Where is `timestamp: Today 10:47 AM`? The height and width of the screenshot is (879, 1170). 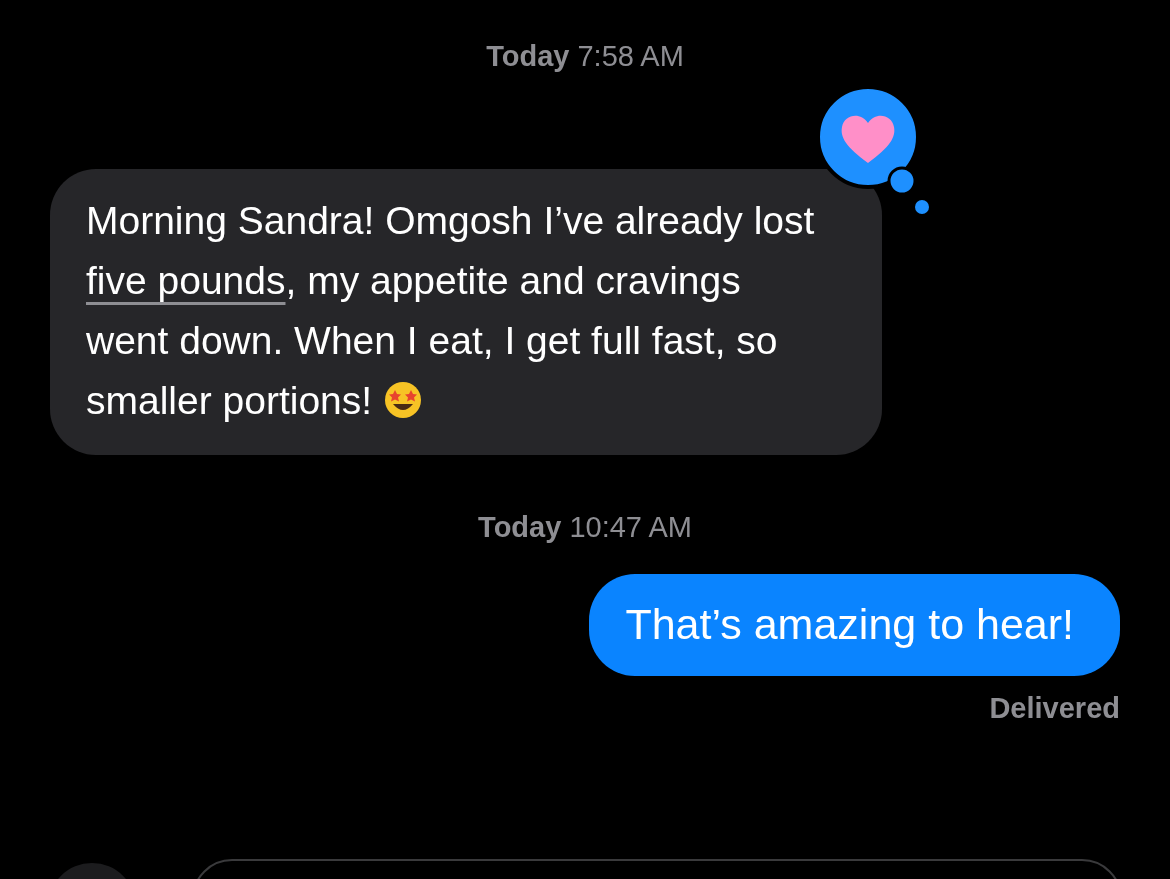
timestamp: Today 10:47 AM is located at coordinates (585, 527).